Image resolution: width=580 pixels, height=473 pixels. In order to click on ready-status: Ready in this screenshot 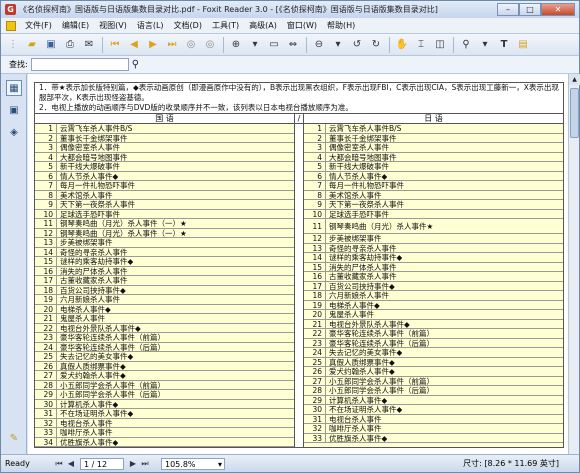, I will do `click(17, 463)`.